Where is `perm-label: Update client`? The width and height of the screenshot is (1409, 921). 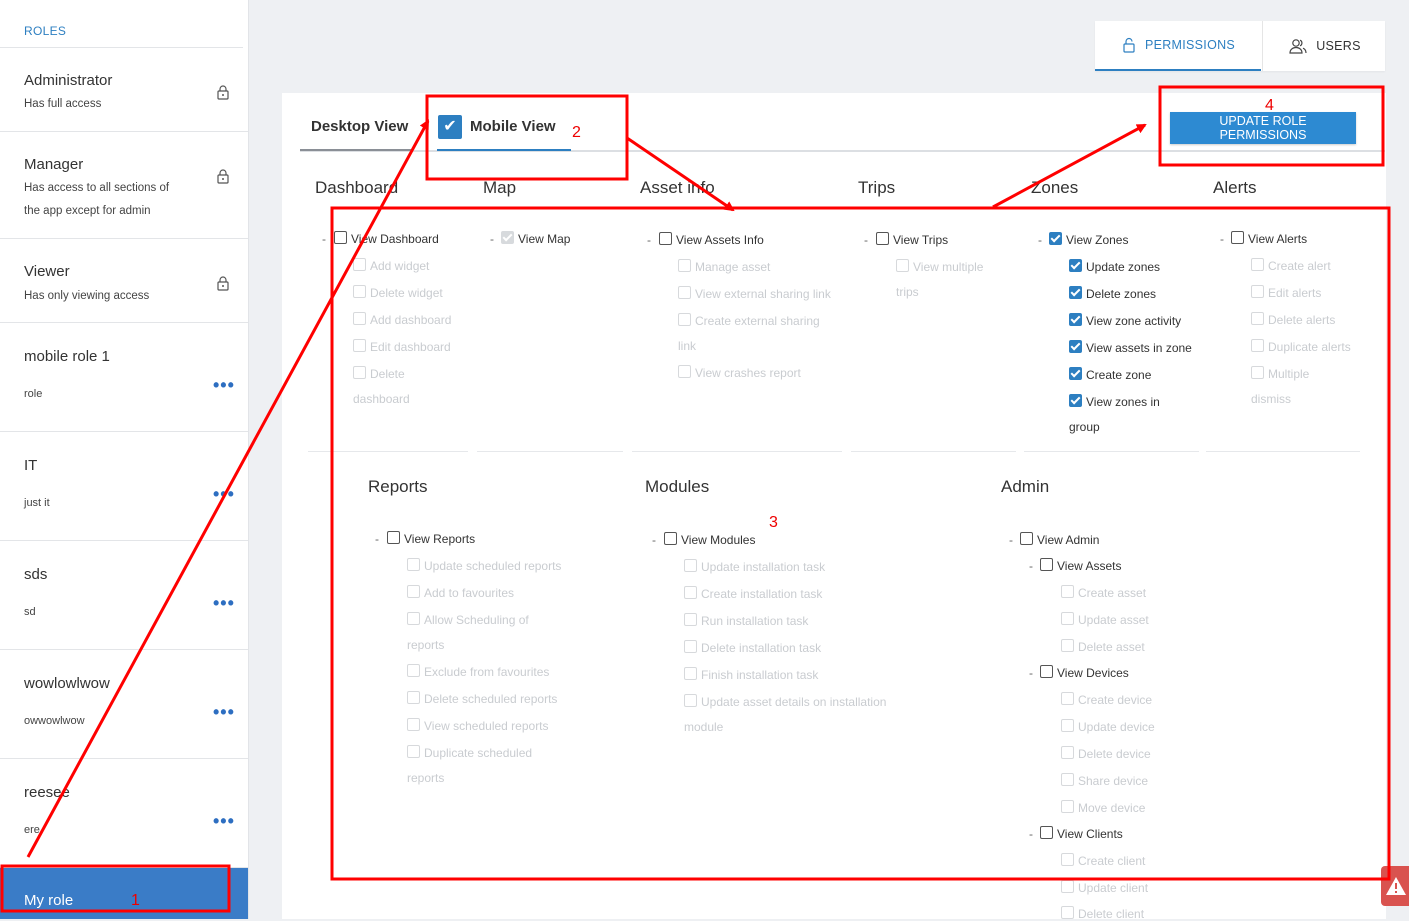 perm-label: Update client is located at coordinates (1113, 888).